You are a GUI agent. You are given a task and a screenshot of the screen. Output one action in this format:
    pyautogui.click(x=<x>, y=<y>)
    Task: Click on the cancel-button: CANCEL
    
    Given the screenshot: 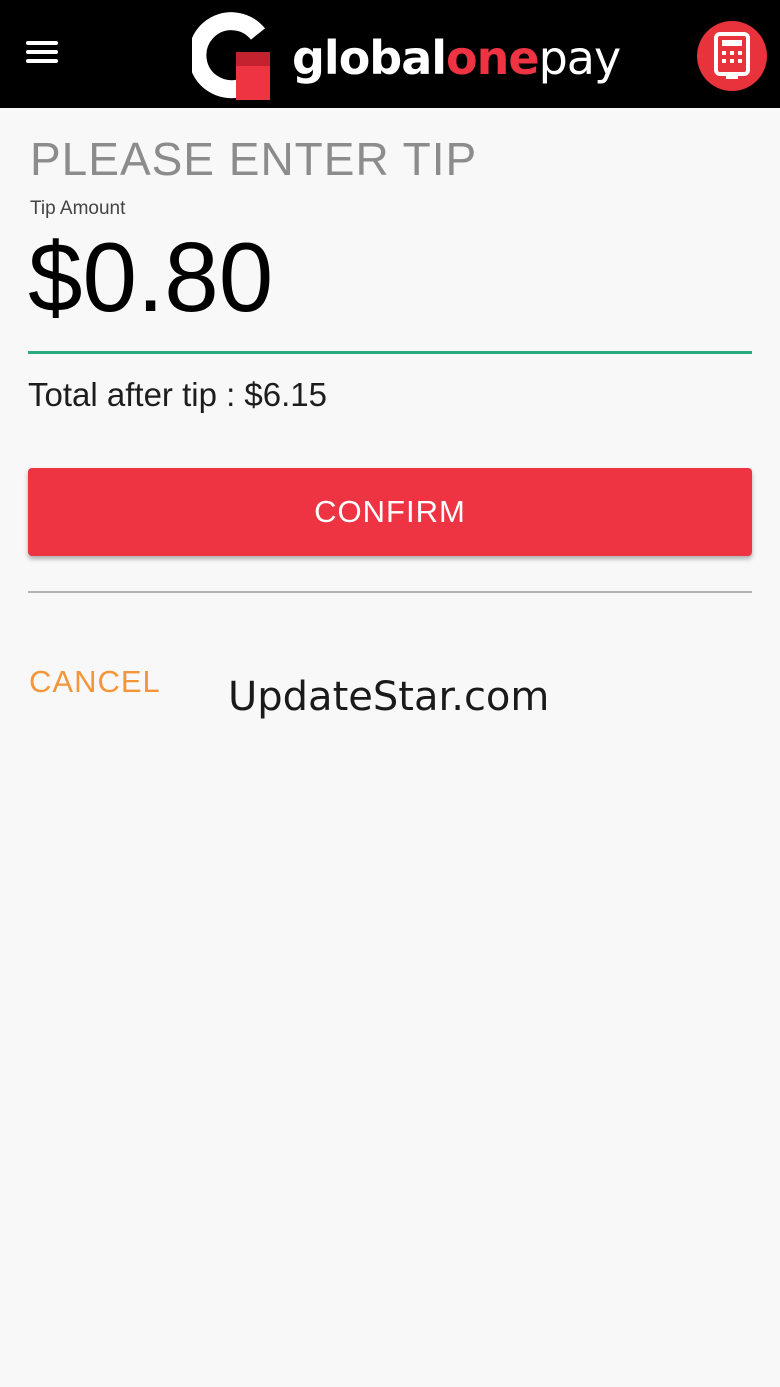 What is the action you would take?
    pyautogui.click(x=95, y=682)
    